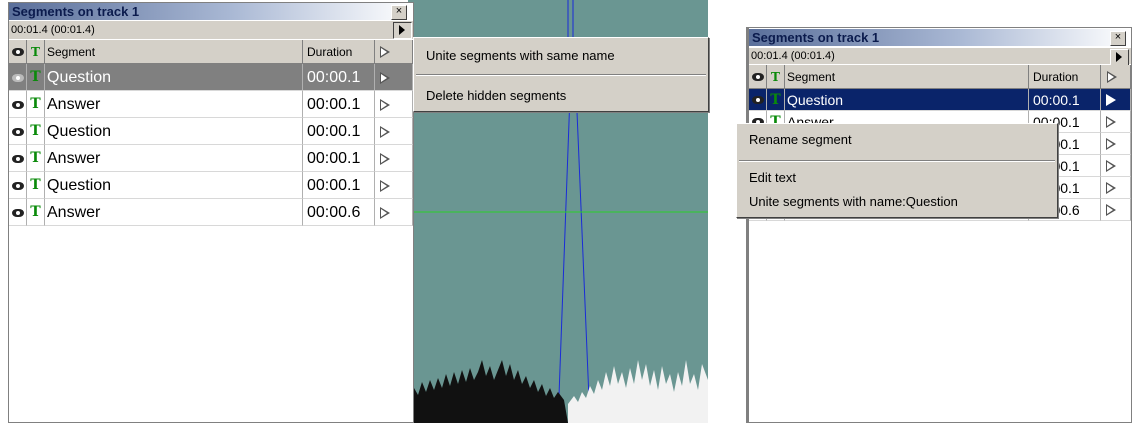  I want to click on menu-item-edit-text: Edit text, so click(897, 177).